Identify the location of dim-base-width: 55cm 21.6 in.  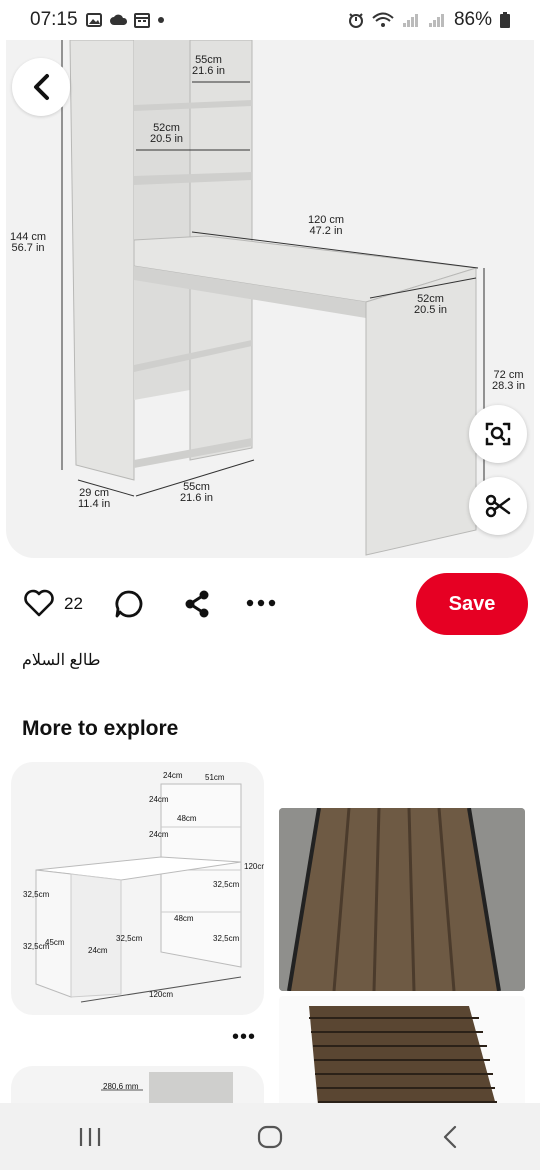
(196, 493).